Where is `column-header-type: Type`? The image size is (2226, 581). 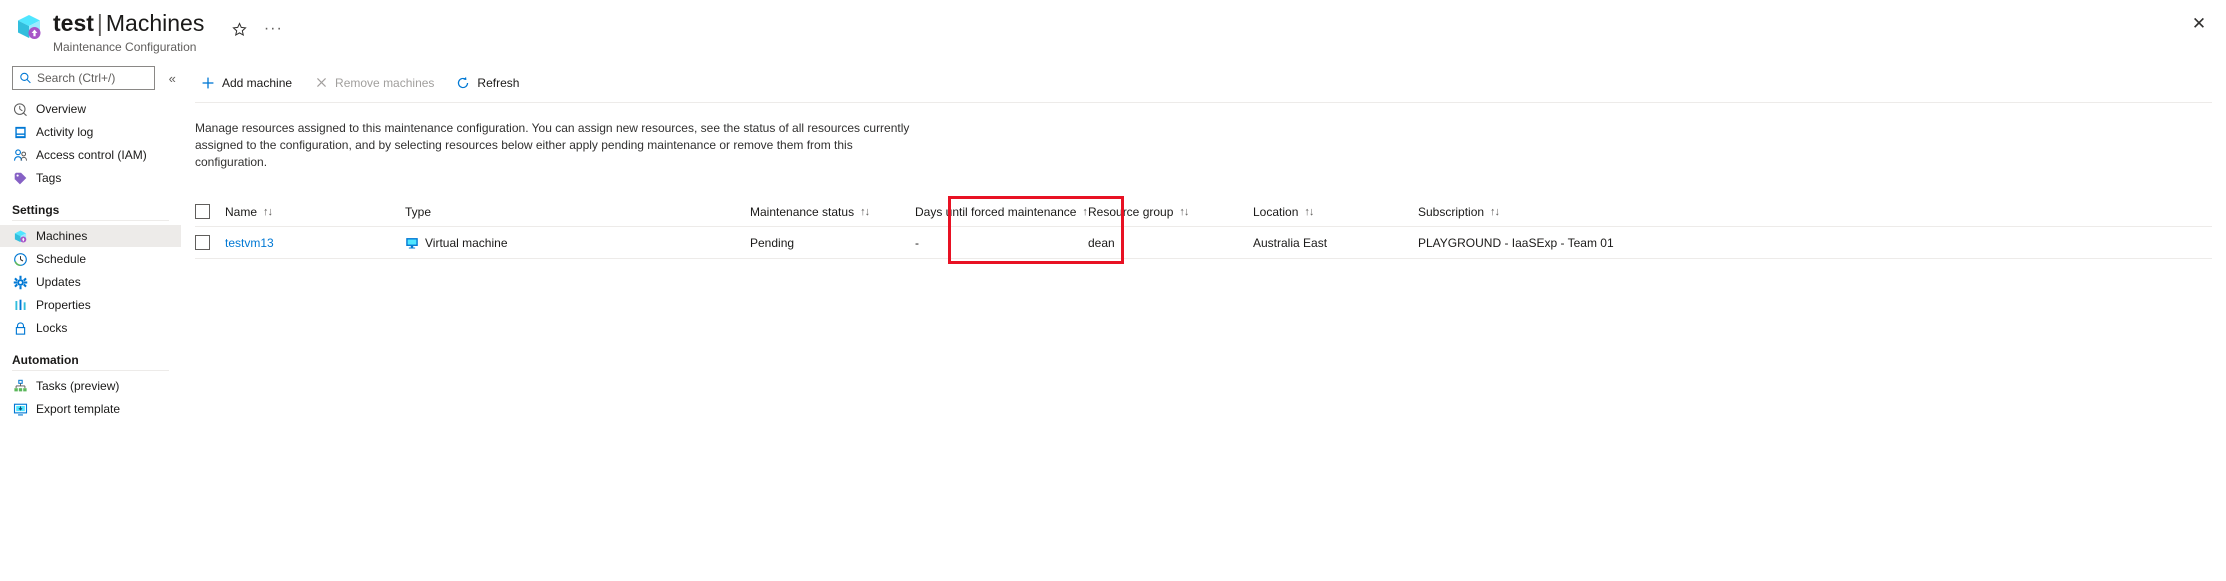
column-header-type: Type is located at coordinates (577, 212).